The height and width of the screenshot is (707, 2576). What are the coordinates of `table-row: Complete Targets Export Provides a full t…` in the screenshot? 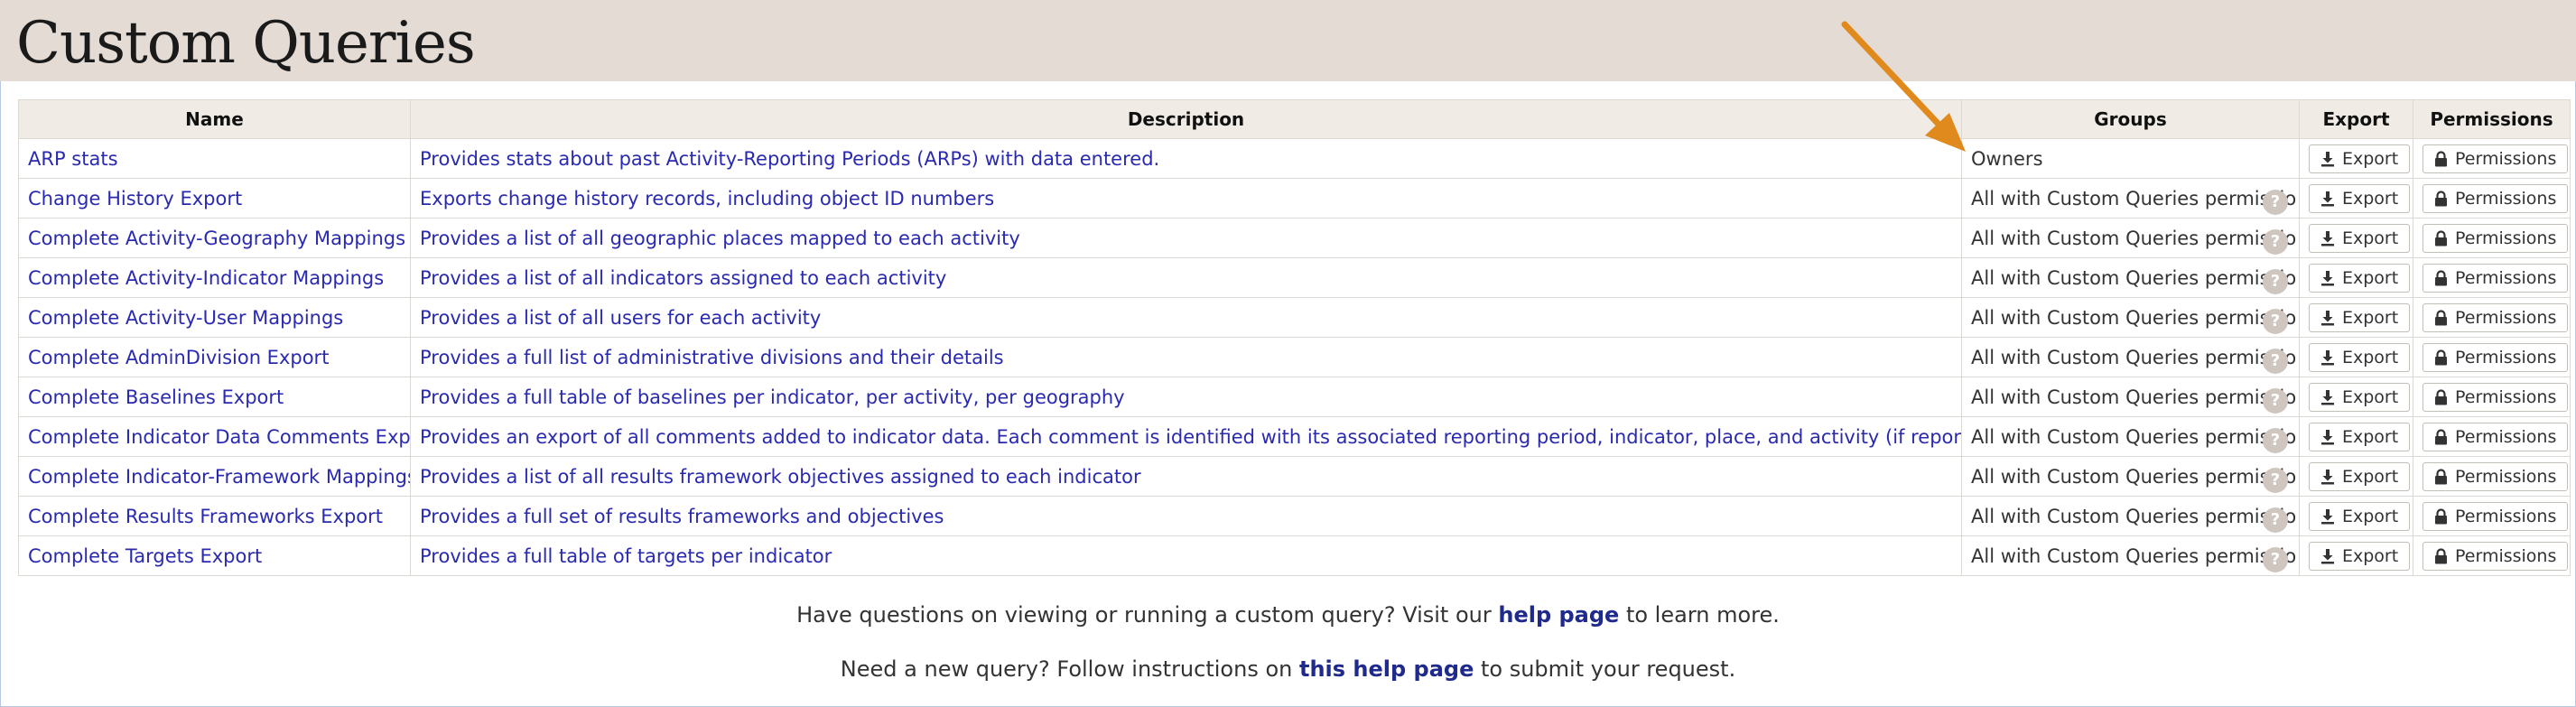 It's located at (1294, 555).